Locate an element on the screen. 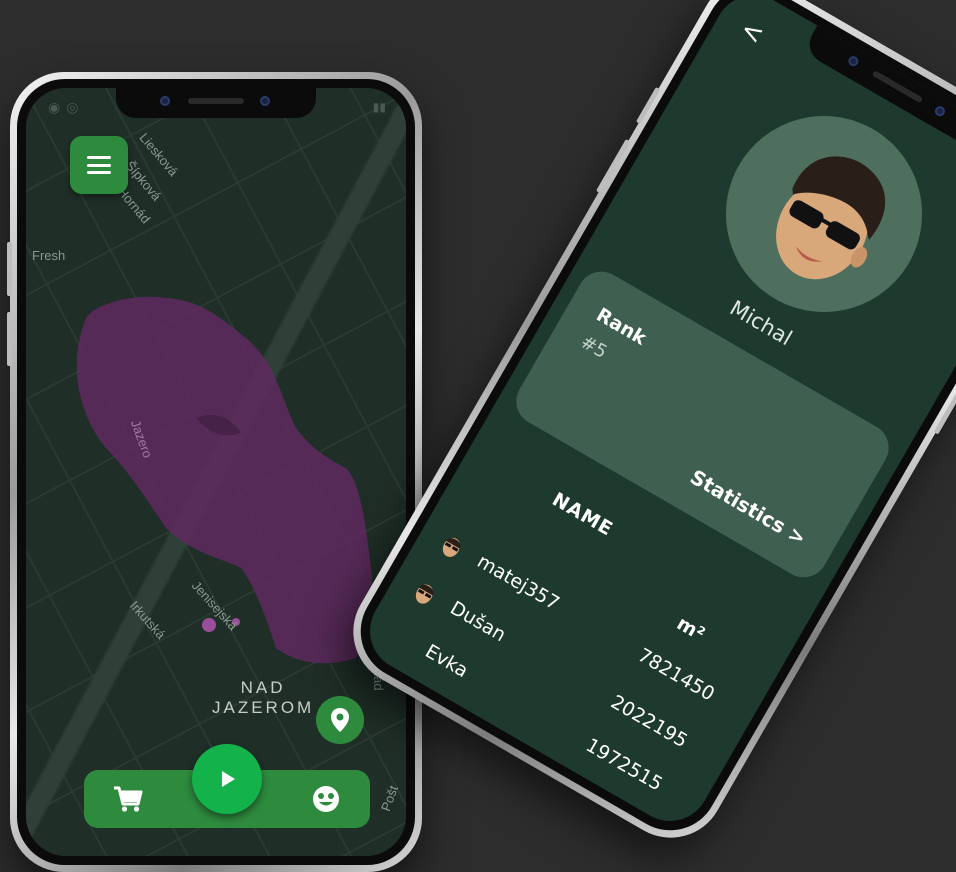 The width and height of the screenshot is (956, 872). leaderboard-area-header: m² is located at coordinates (691, 629).